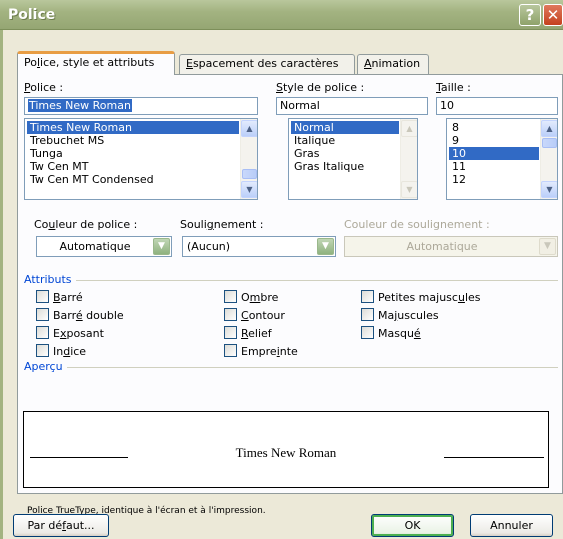 Image resolution: width=563 pixels, height=539 pixels. What do you see at coordinates (352, 106) in the screenshot?
I see `style-input: Normal` at bounding box center [352, 106].